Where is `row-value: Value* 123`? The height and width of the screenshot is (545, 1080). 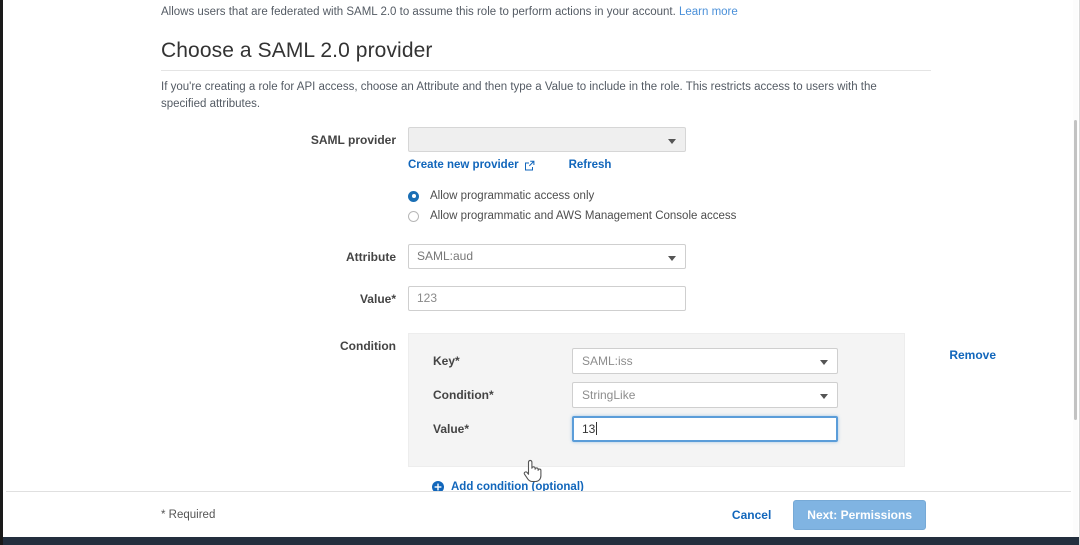
row-value: Value* 123 is located at coordinates (547, 298).